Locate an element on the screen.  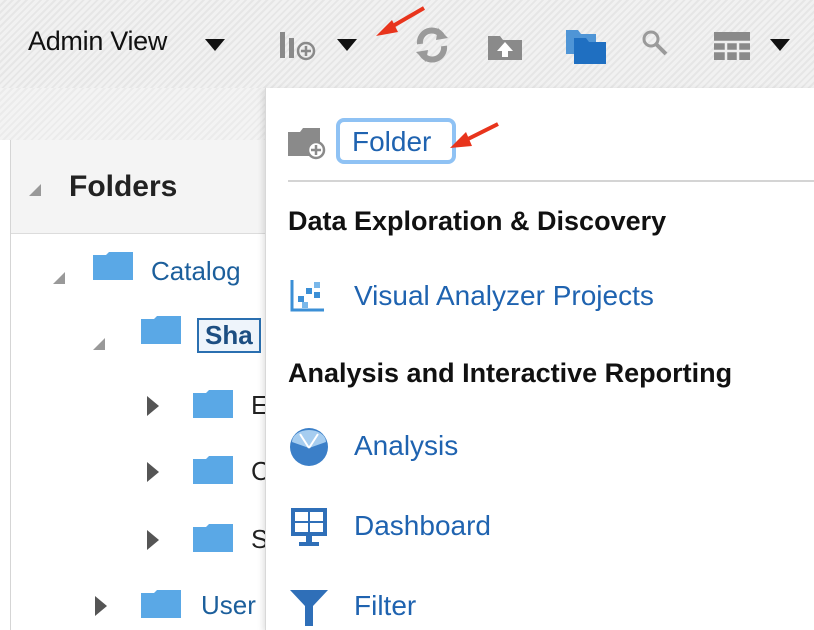
menu-item-filter: Filter is located at coordinates (548, 606).